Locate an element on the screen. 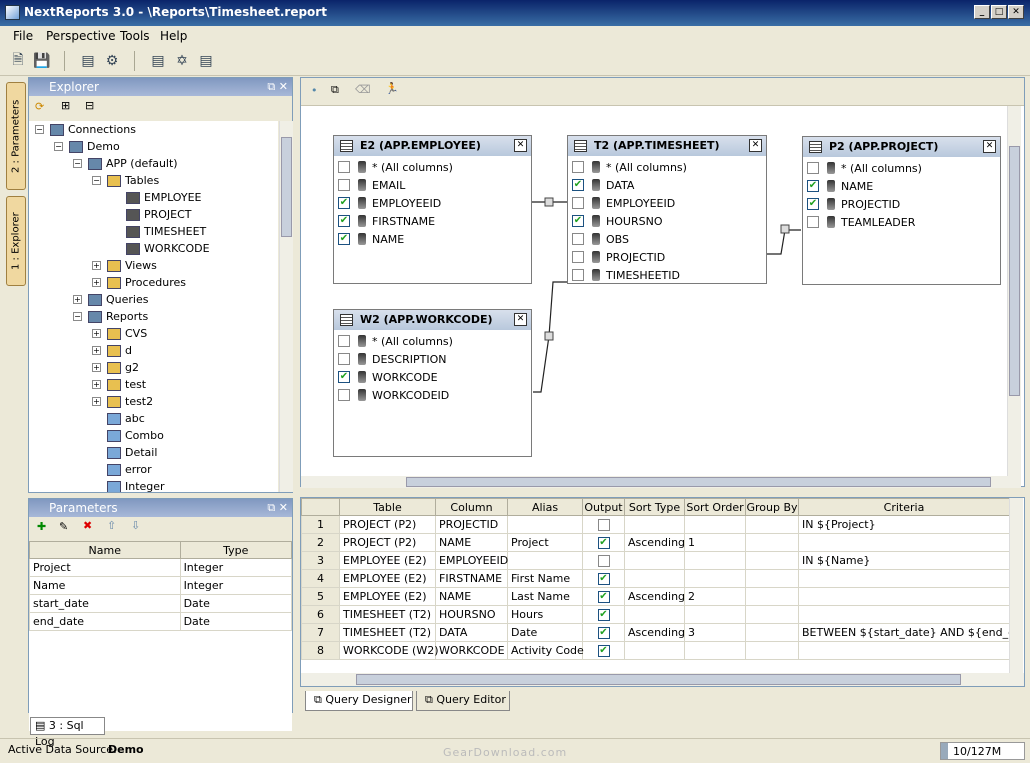 The height and width of the screenshot is (763, 1030). grid-h-scrollbar is located at coordinates (662, 679).